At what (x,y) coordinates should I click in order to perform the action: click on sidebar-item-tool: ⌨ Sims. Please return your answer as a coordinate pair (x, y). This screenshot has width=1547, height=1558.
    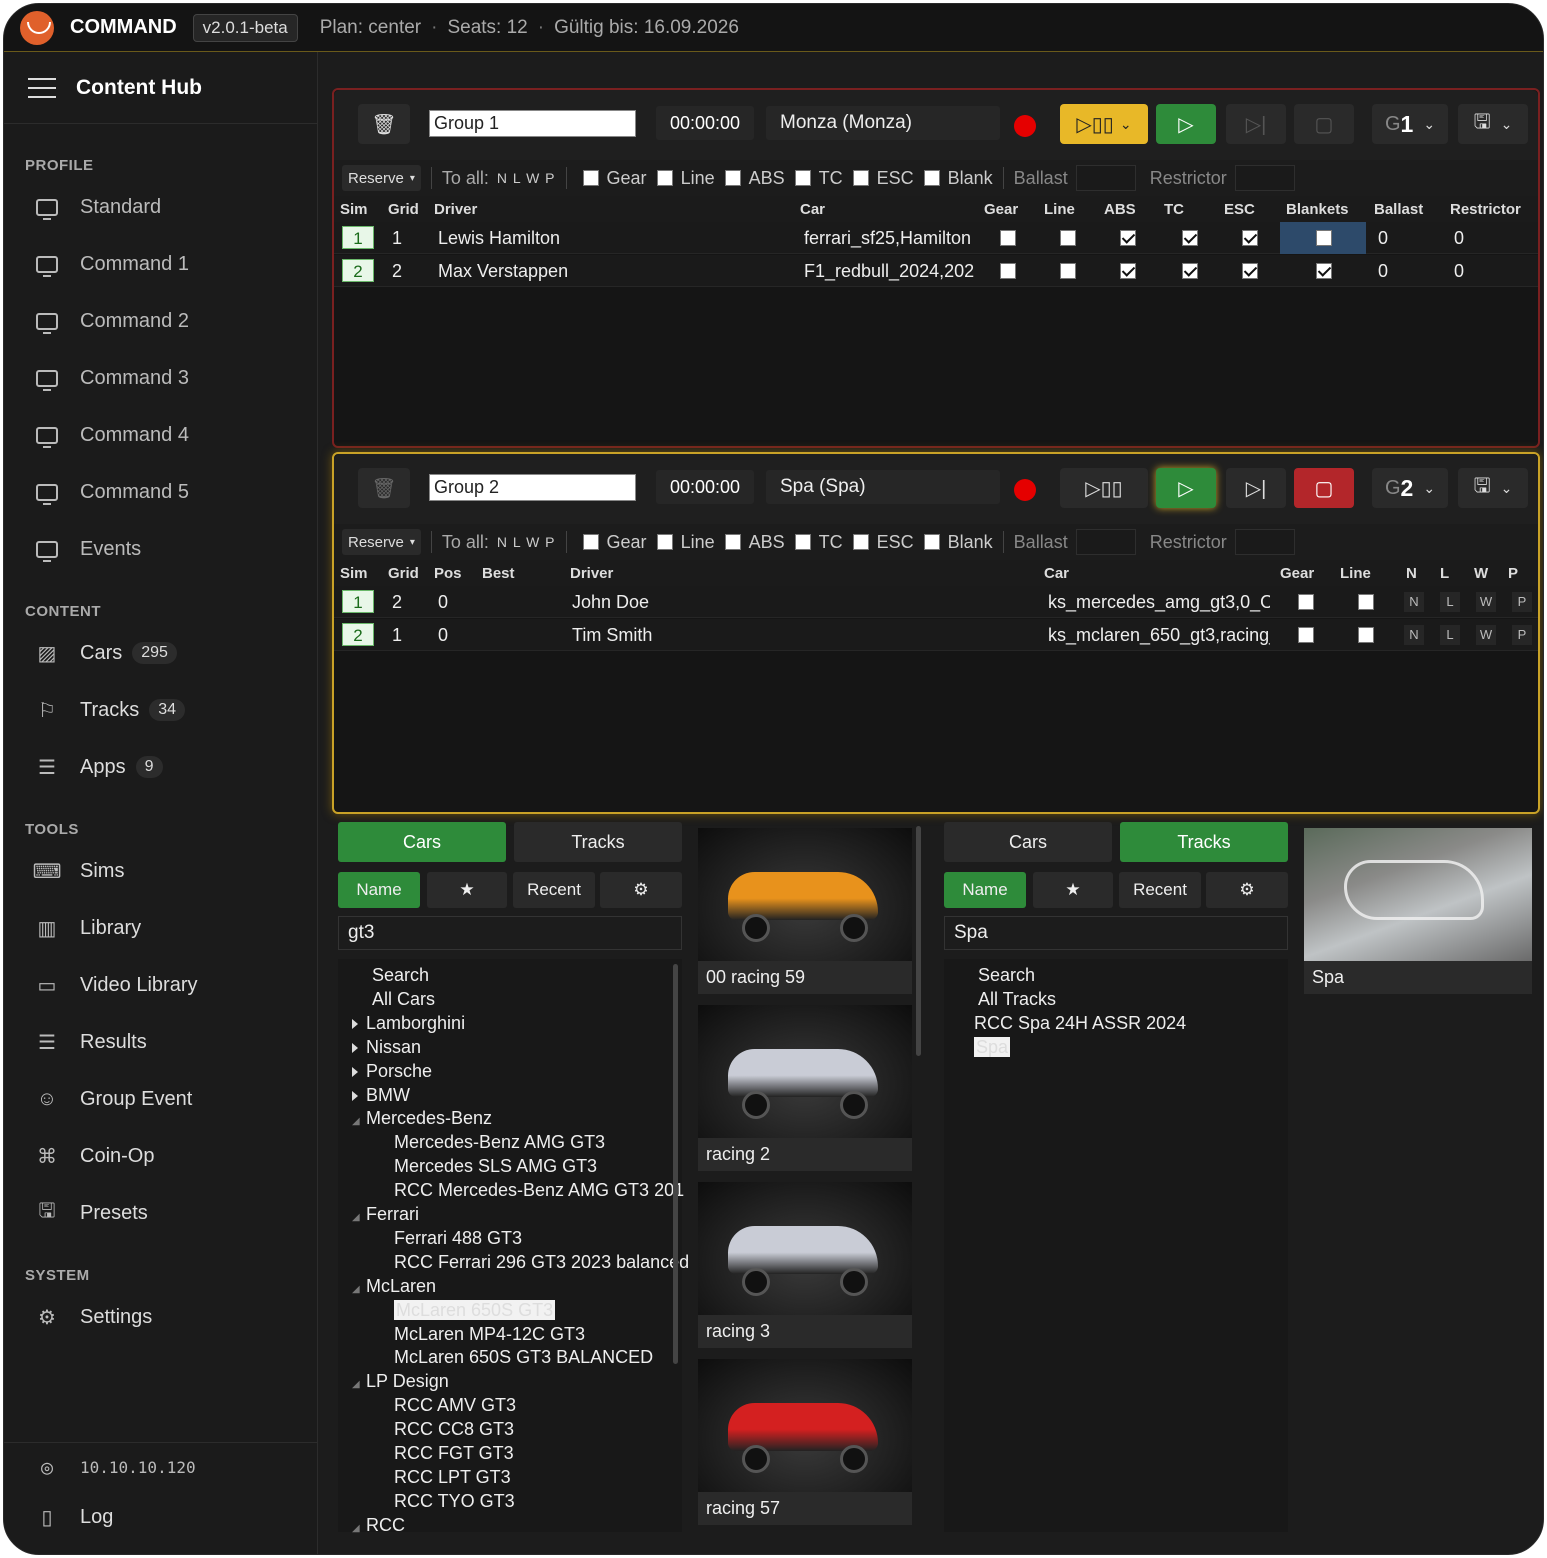
    Looking at the image, I should click on (79, 871).